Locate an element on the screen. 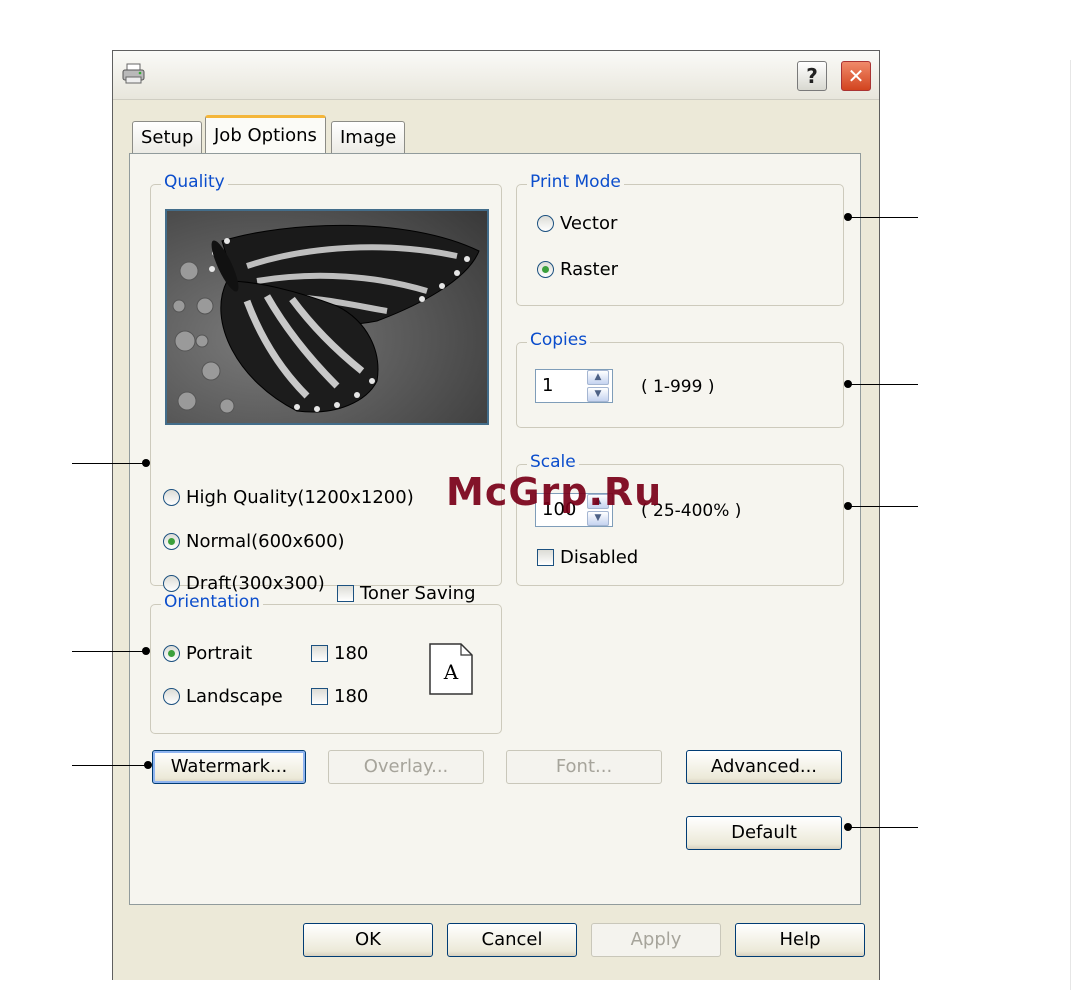 The height and width of the screenshot is (990, 1072). ok-button: OK is located at coordinates (368, 940).